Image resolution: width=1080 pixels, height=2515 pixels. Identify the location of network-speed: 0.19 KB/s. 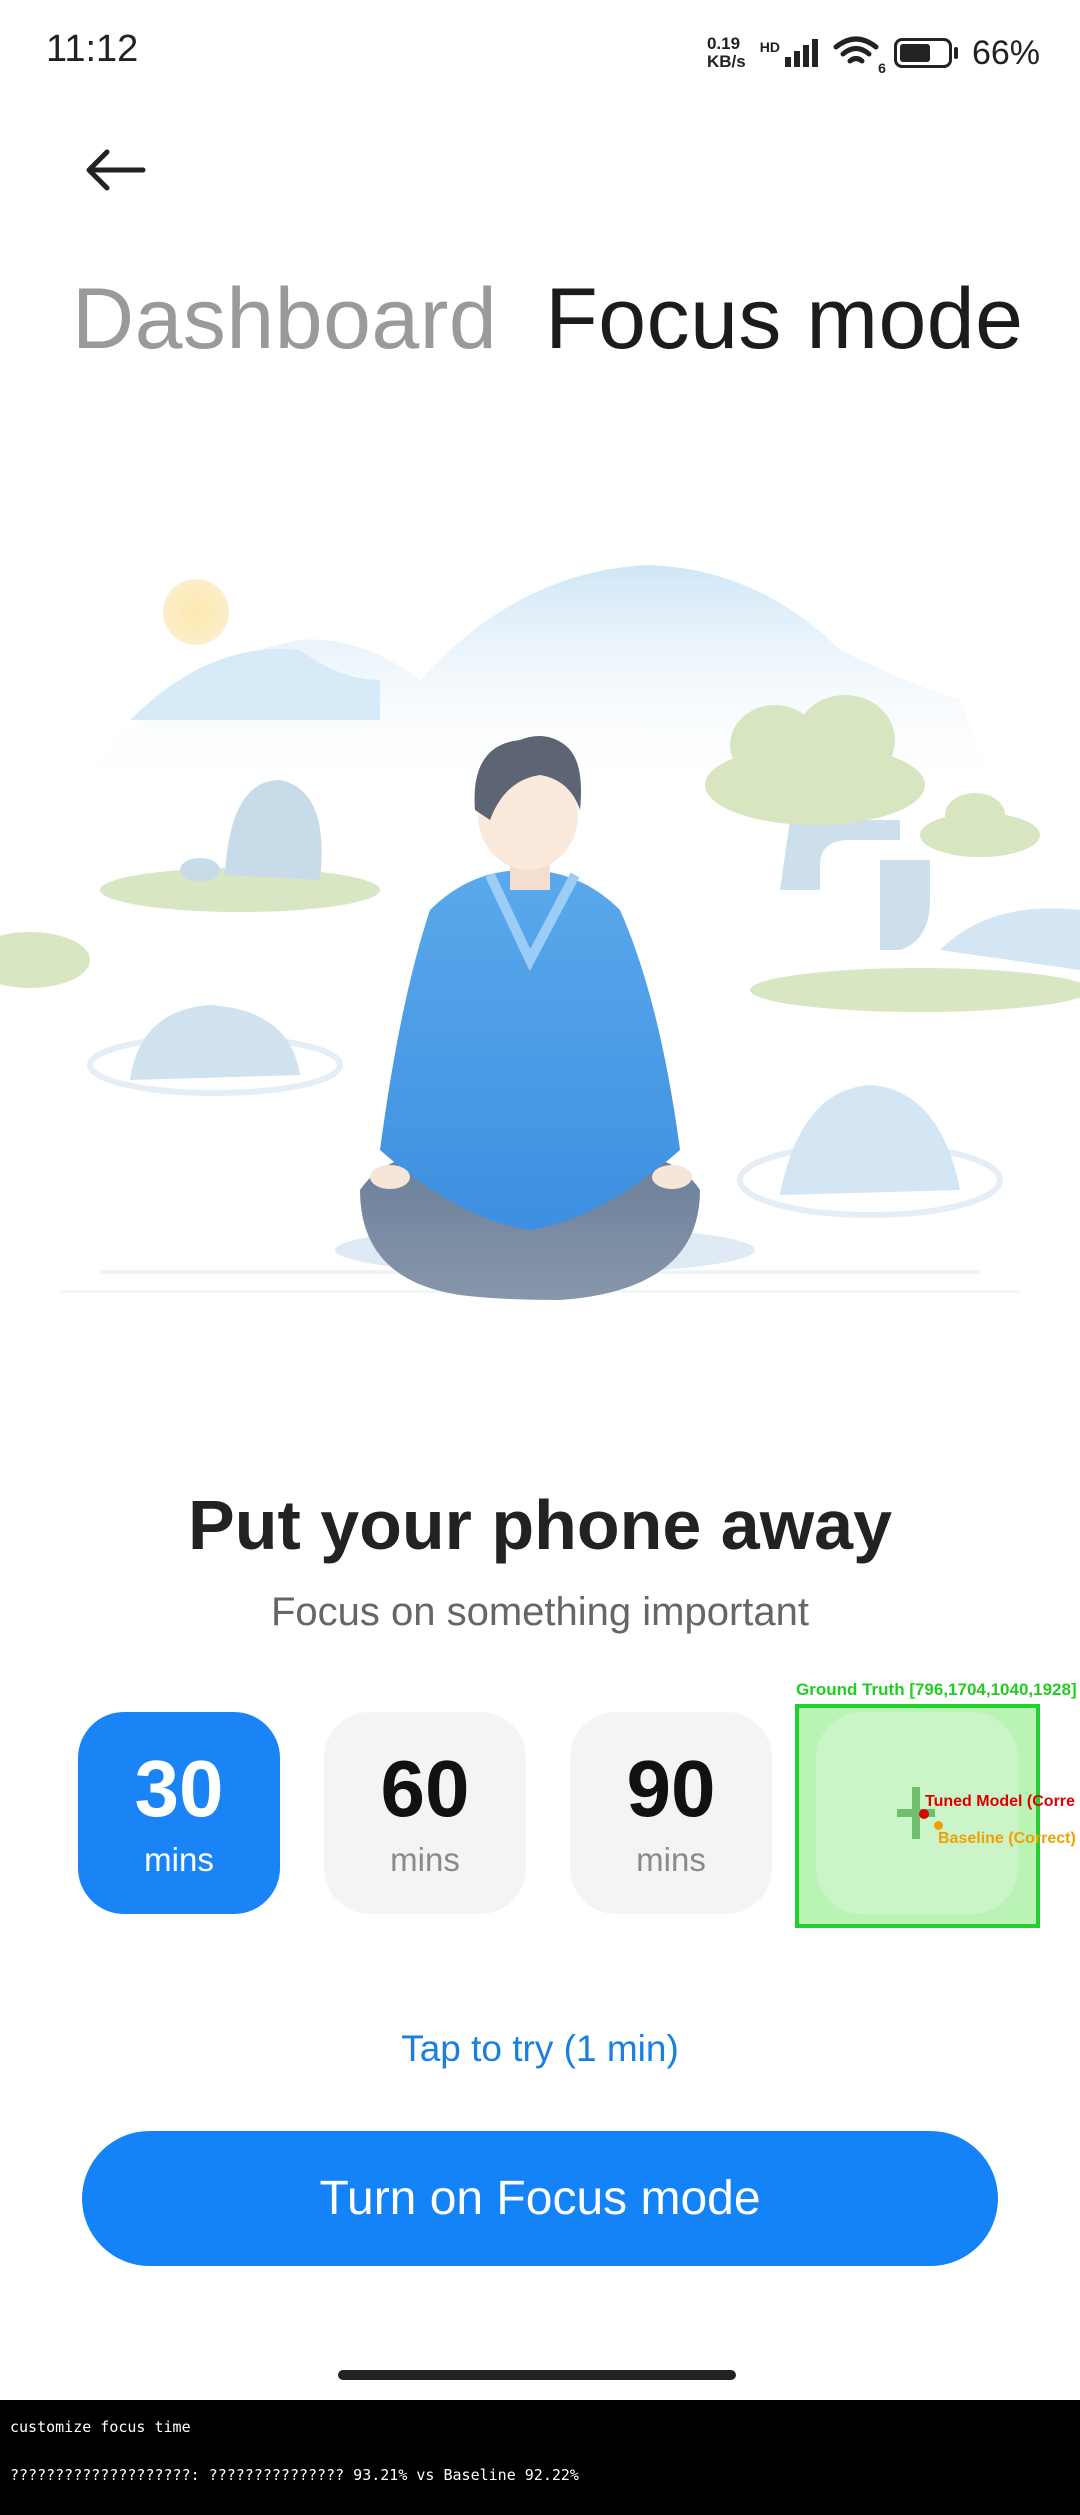
(726, 53).